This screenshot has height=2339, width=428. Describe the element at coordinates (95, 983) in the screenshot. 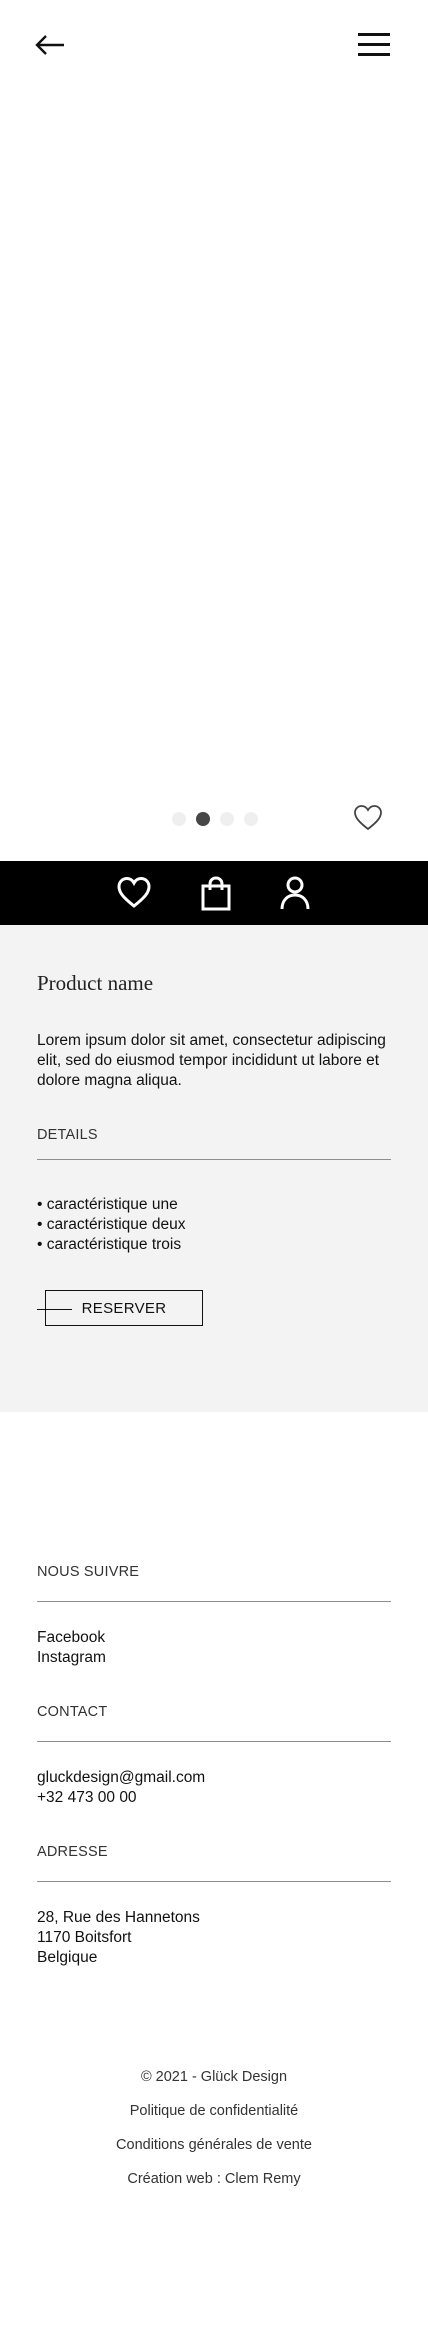

I see `product-name: Product name` at that location.